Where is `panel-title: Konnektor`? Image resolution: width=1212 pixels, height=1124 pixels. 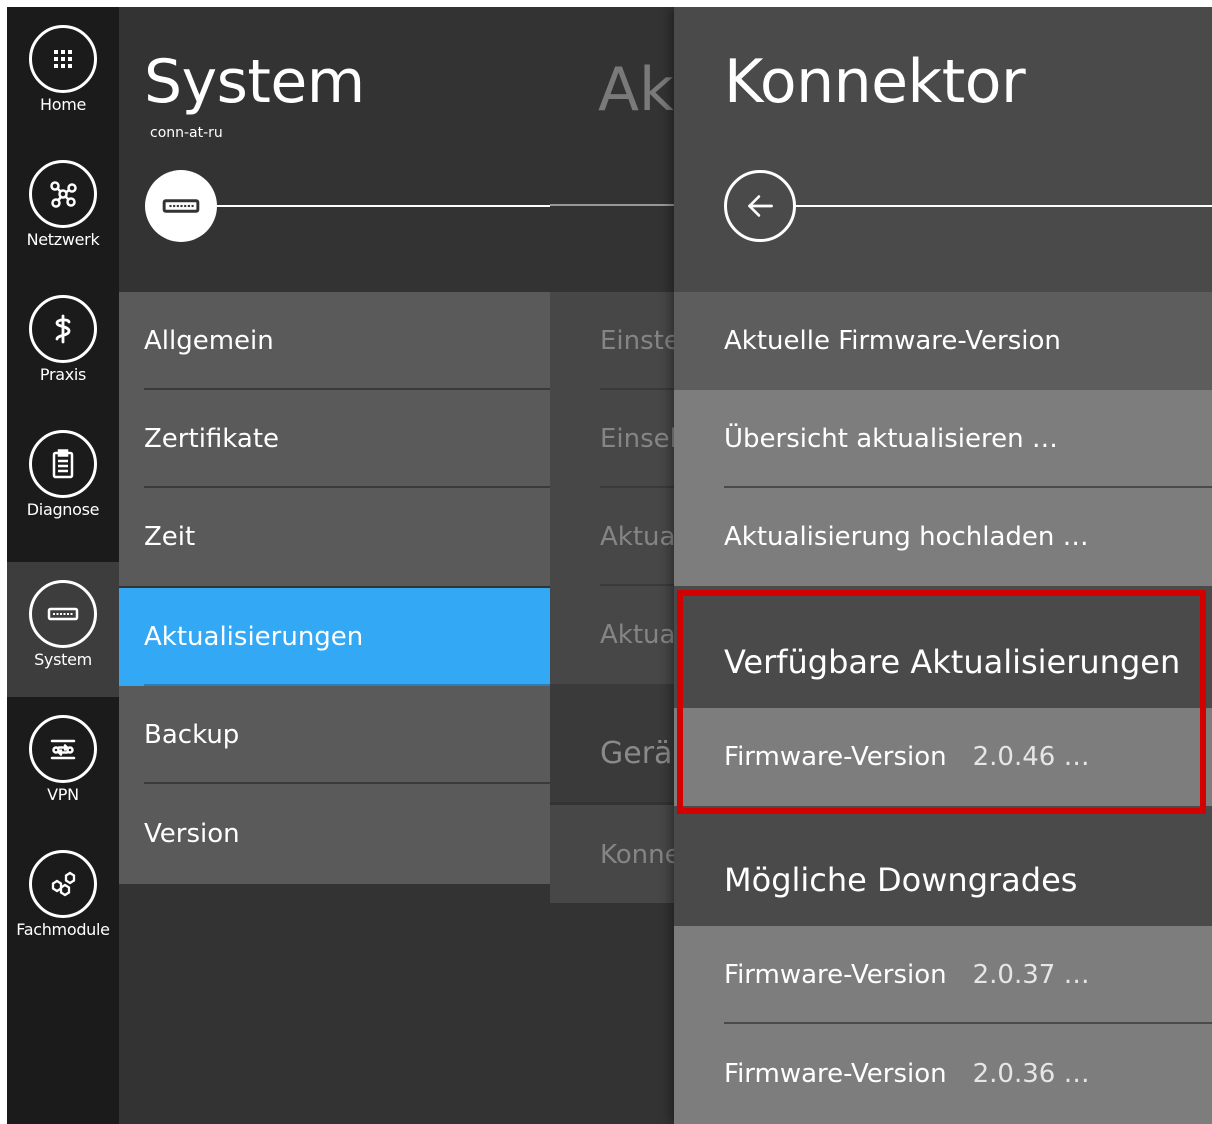
panel-title: Konnektor is located at coordinates (875, 82).